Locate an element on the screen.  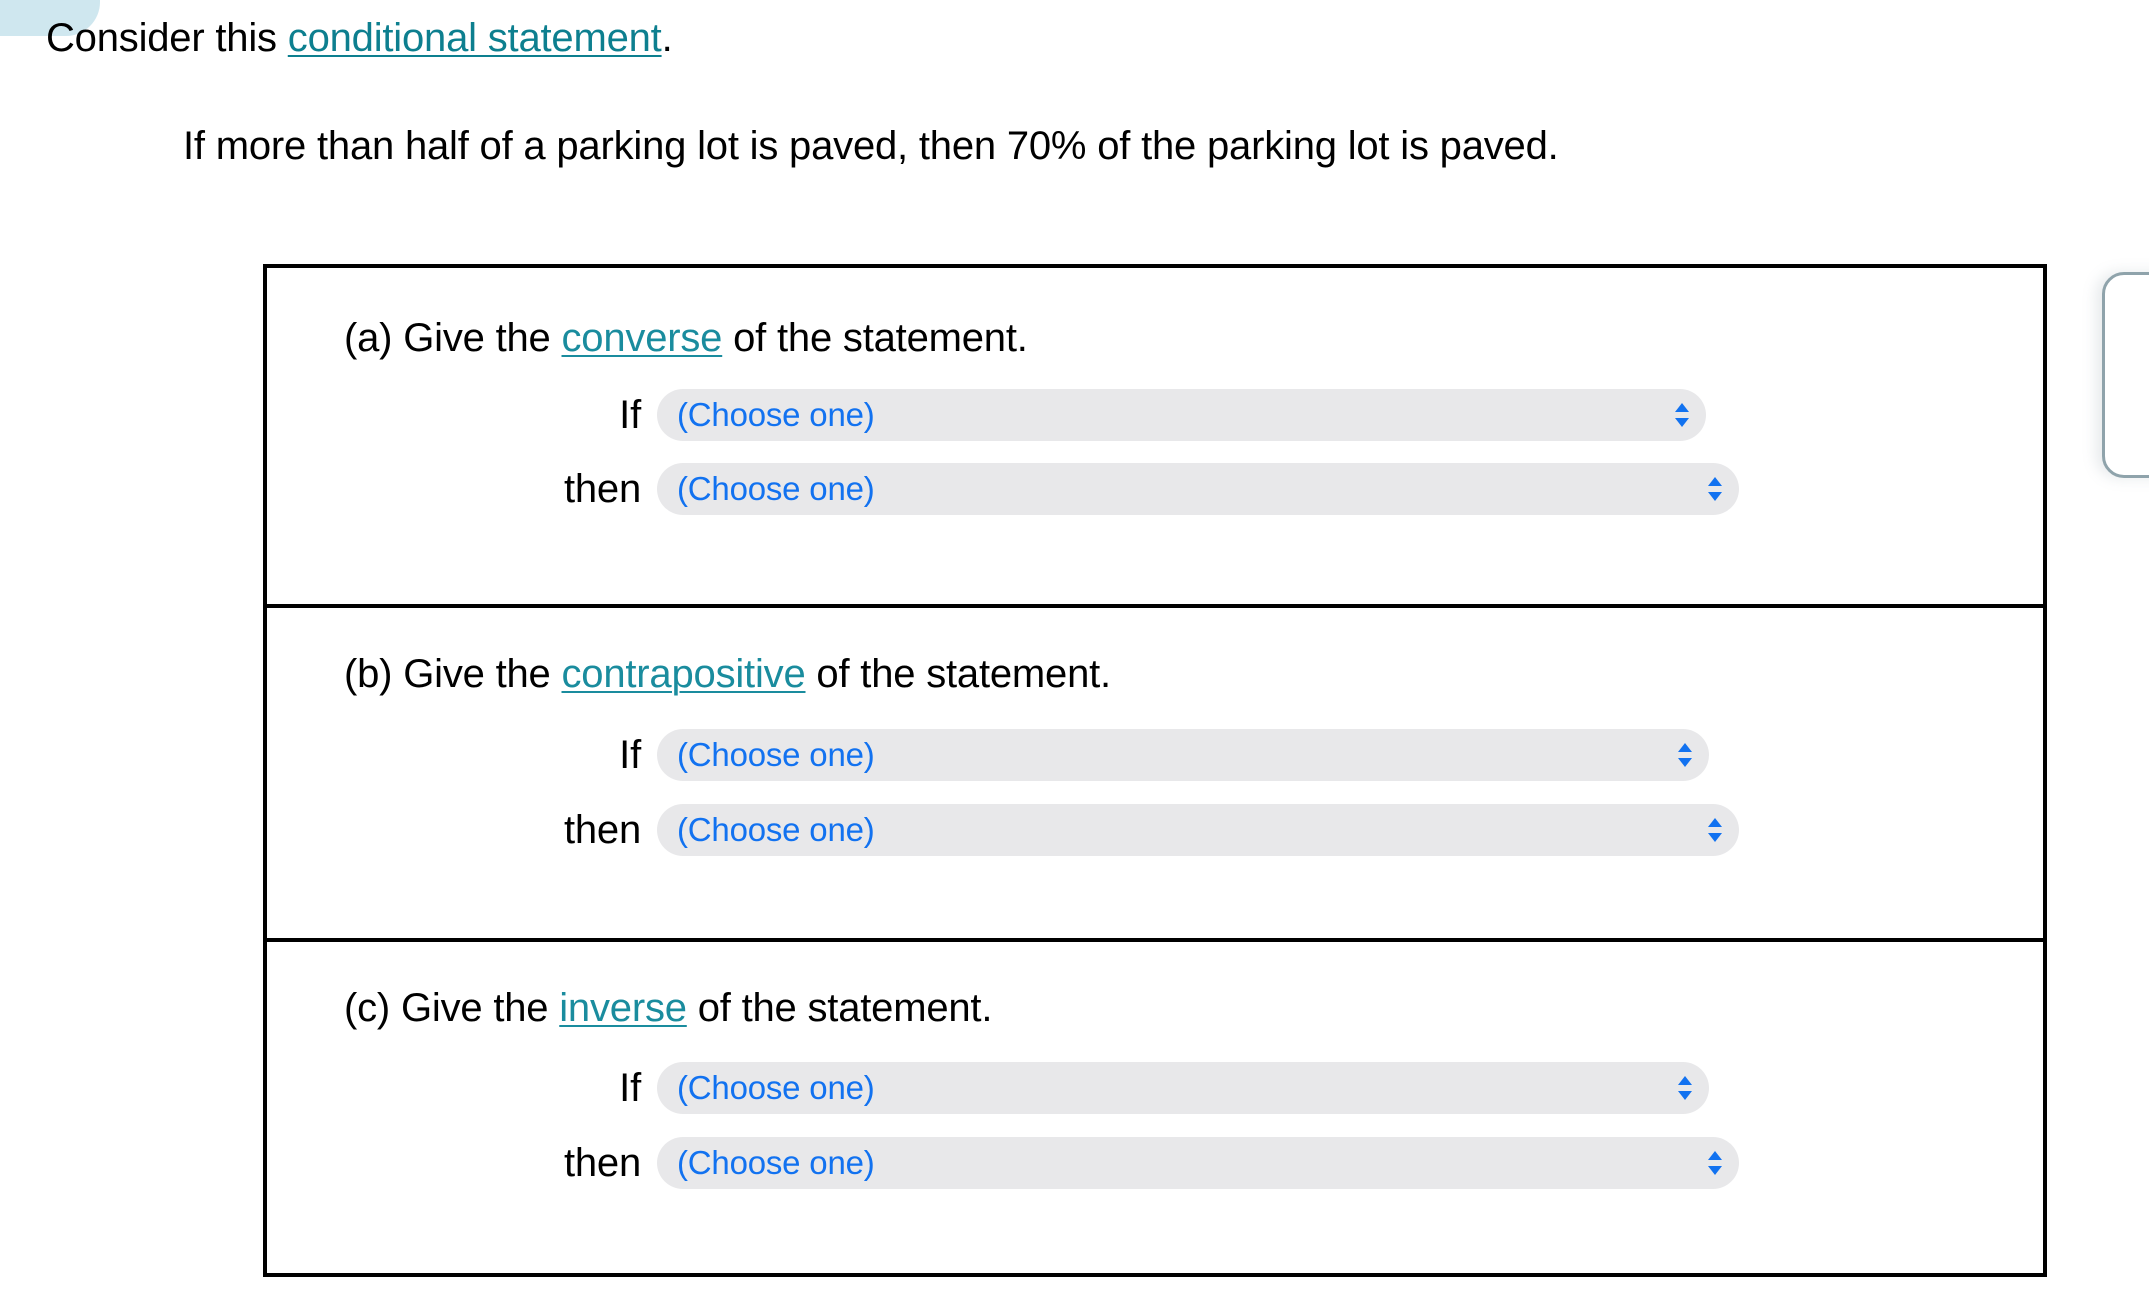
part-c-then-row: then (Choose one) is located at coordinates (1110, 1163).